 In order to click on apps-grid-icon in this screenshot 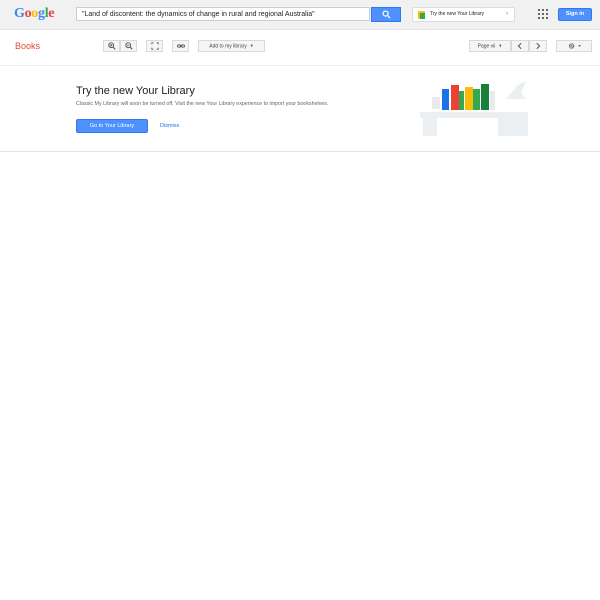, I will do `click(543, 14)`.